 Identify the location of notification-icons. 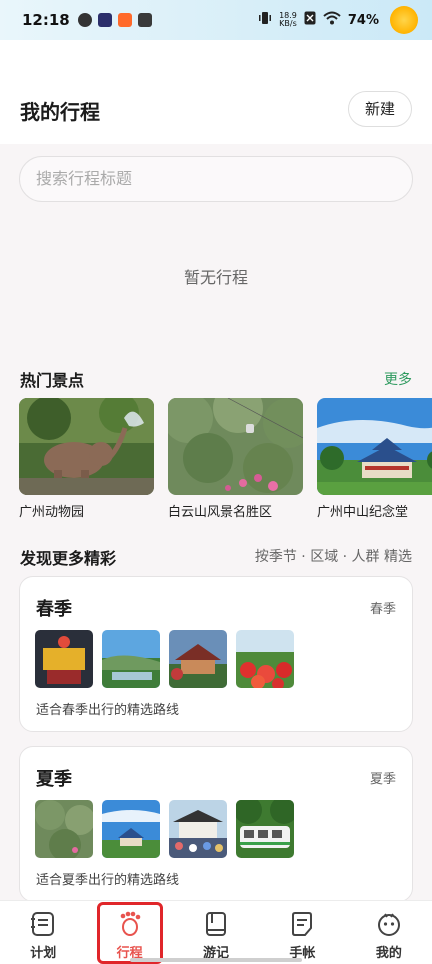
(114, 20).